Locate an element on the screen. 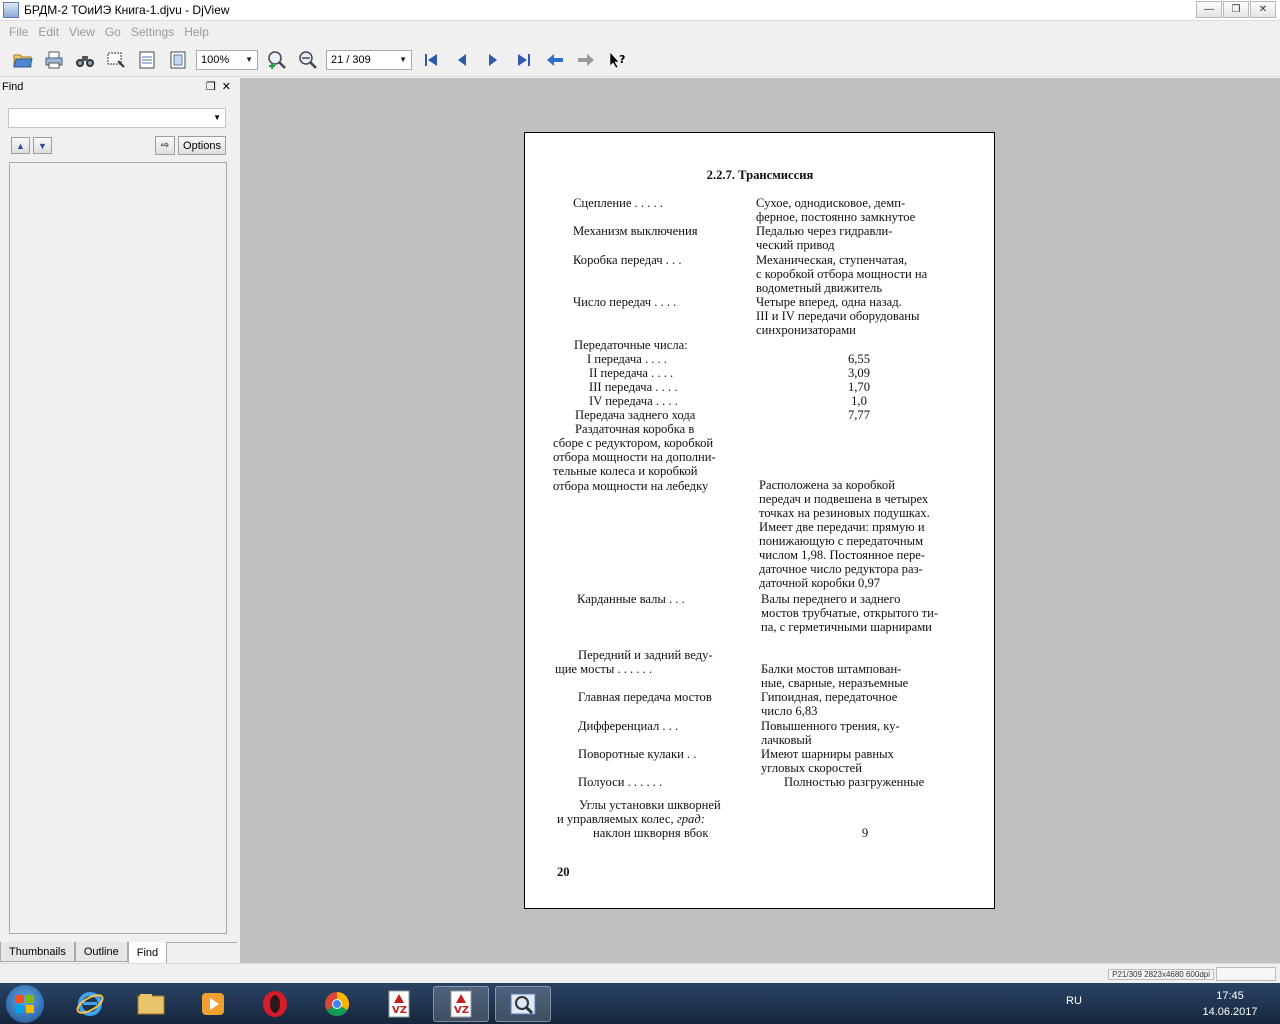 This screenshot has height=1024, width=1280. next-page-icon is located at coordinates (493, 59).